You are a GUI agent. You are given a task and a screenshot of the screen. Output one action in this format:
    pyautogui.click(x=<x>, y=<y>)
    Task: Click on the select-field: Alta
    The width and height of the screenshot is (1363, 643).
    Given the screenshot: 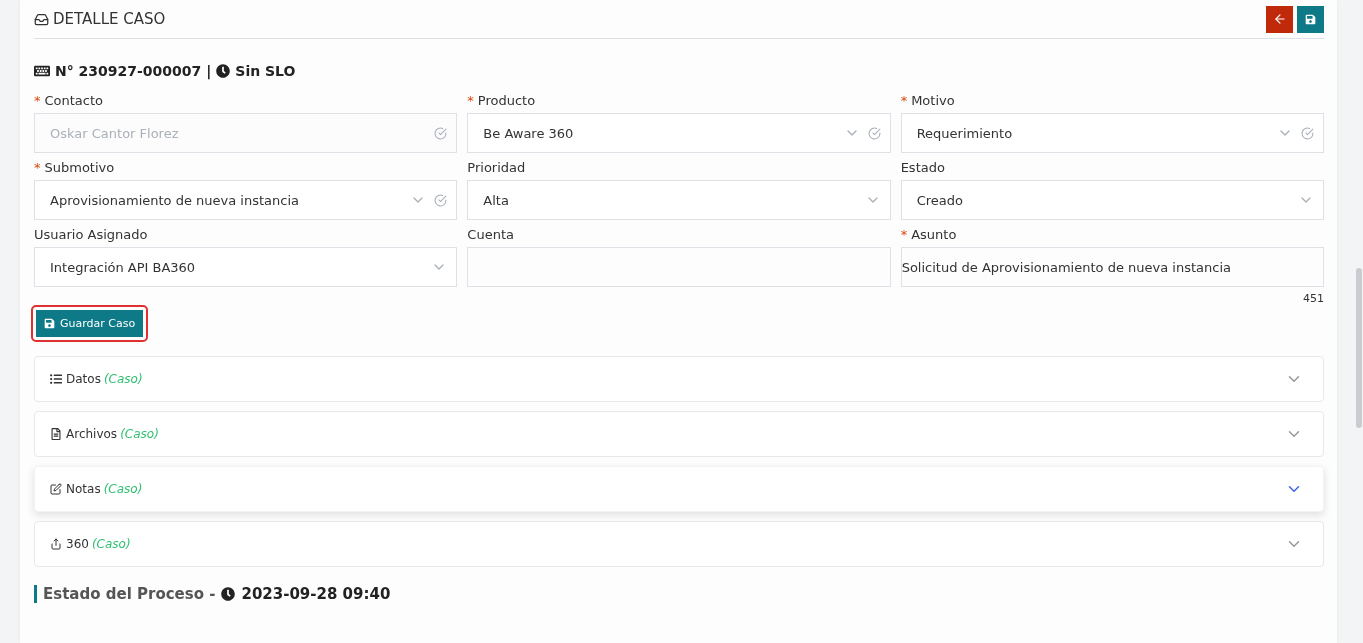 What is the action you would take?
    pyautogui.click(x=679, y=200)
    